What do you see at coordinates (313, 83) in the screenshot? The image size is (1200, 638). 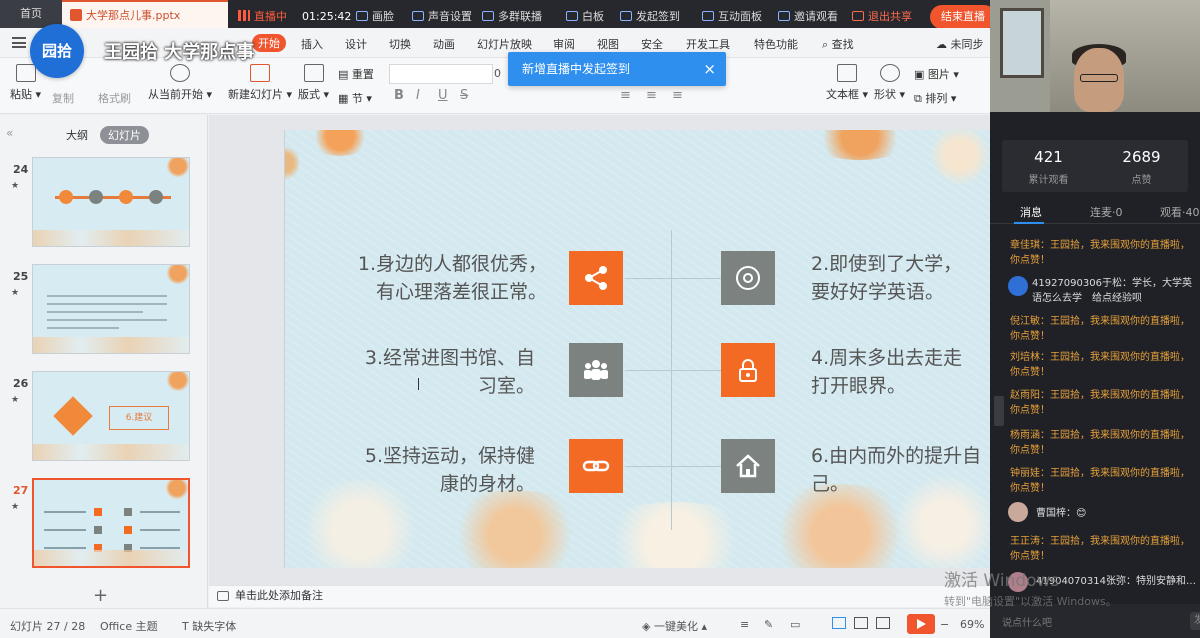 I see `layout-button: 版式 ▾` at bounding box center [313, 83].